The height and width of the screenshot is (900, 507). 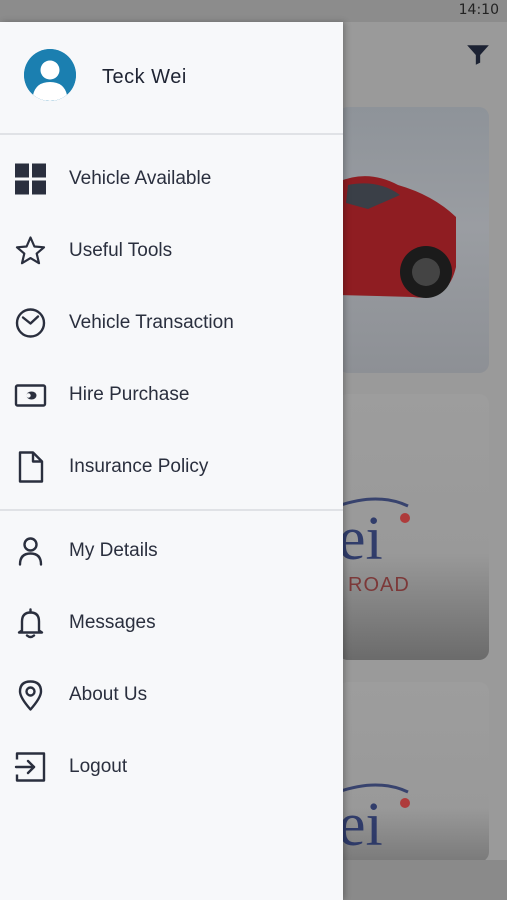 What do you see at coordinates (171, 767) in the screenshot?
I see `menu-item-logout: Logout` at bounding box center [171, 767].